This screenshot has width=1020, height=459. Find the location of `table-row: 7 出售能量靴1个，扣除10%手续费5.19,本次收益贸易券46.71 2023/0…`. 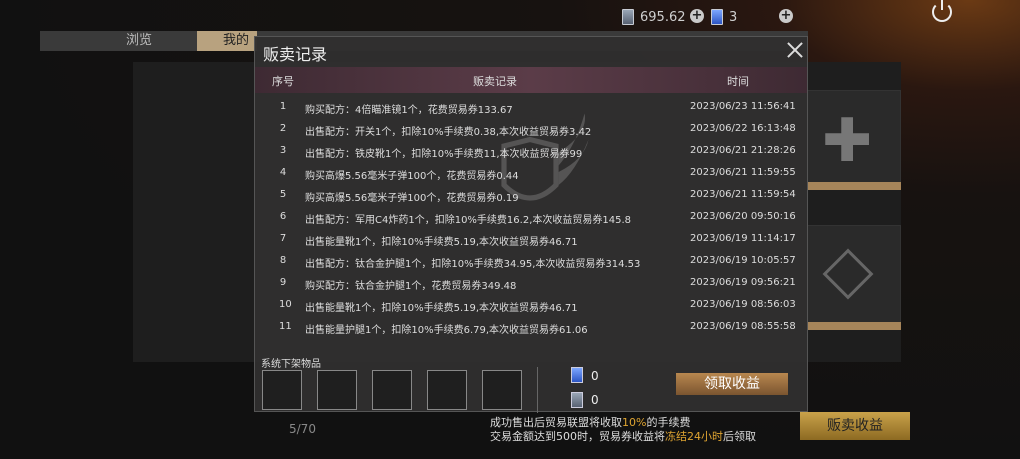

table-row: 7 出售能量靴1个，扣除10%手续费5.19,本次收益贸易券46.71 2023/0… is located at coordinates (531, 240).